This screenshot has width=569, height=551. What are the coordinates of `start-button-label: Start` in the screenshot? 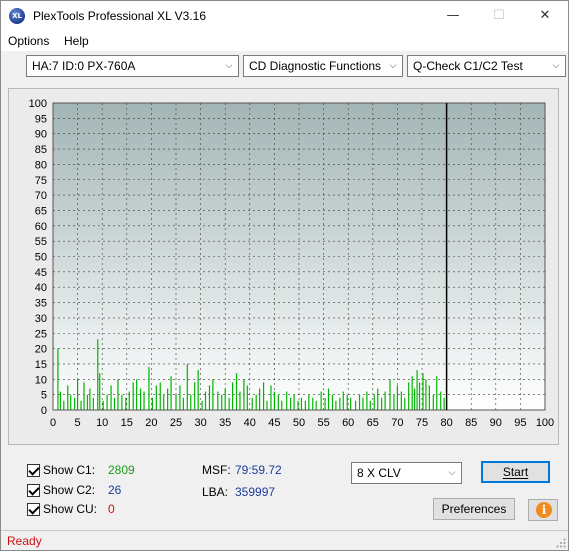 It's located at (515, 472).